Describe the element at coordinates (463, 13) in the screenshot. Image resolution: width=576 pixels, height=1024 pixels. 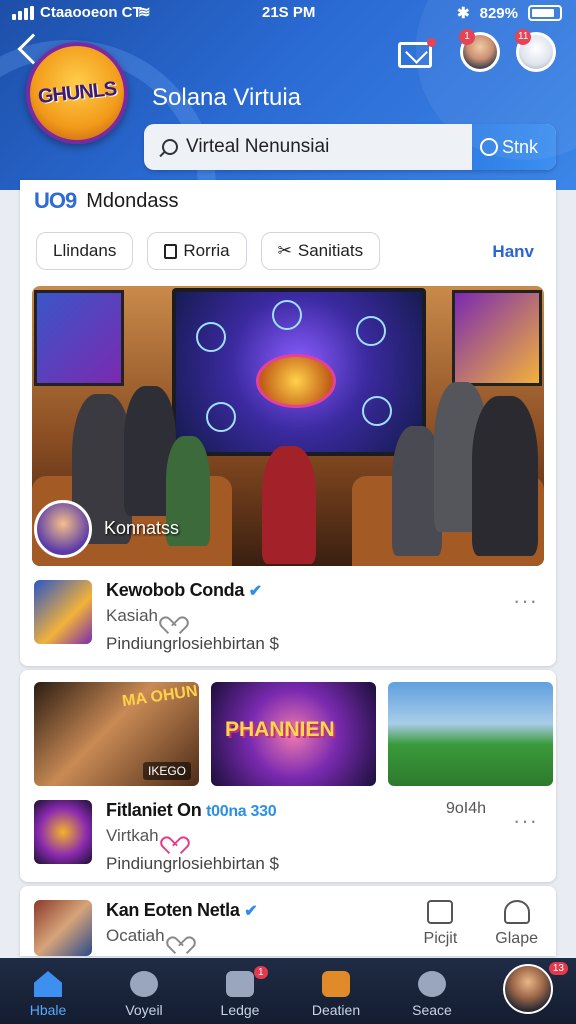
I see `bluetooth-icon: ✱` at that location.